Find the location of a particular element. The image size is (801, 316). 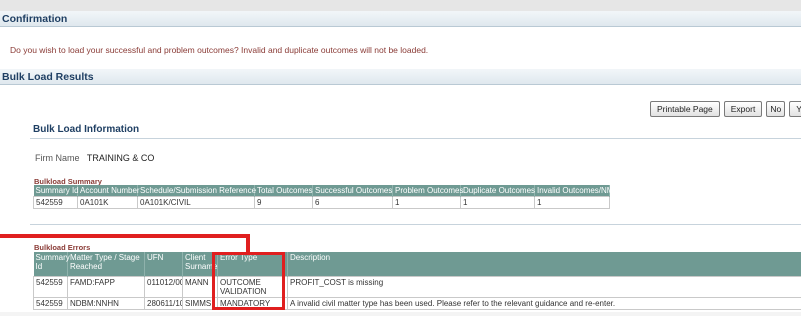

summary-col-header: Account Number is located at coordinates (108, 191).